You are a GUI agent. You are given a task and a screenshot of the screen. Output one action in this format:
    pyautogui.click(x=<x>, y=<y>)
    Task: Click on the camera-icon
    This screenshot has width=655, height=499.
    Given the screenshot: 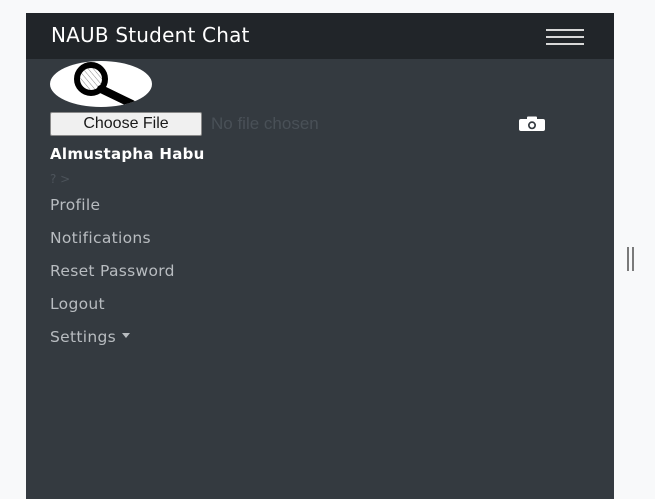 What is the action you would take?
    pyautogui.click(x=532, y=124)
    